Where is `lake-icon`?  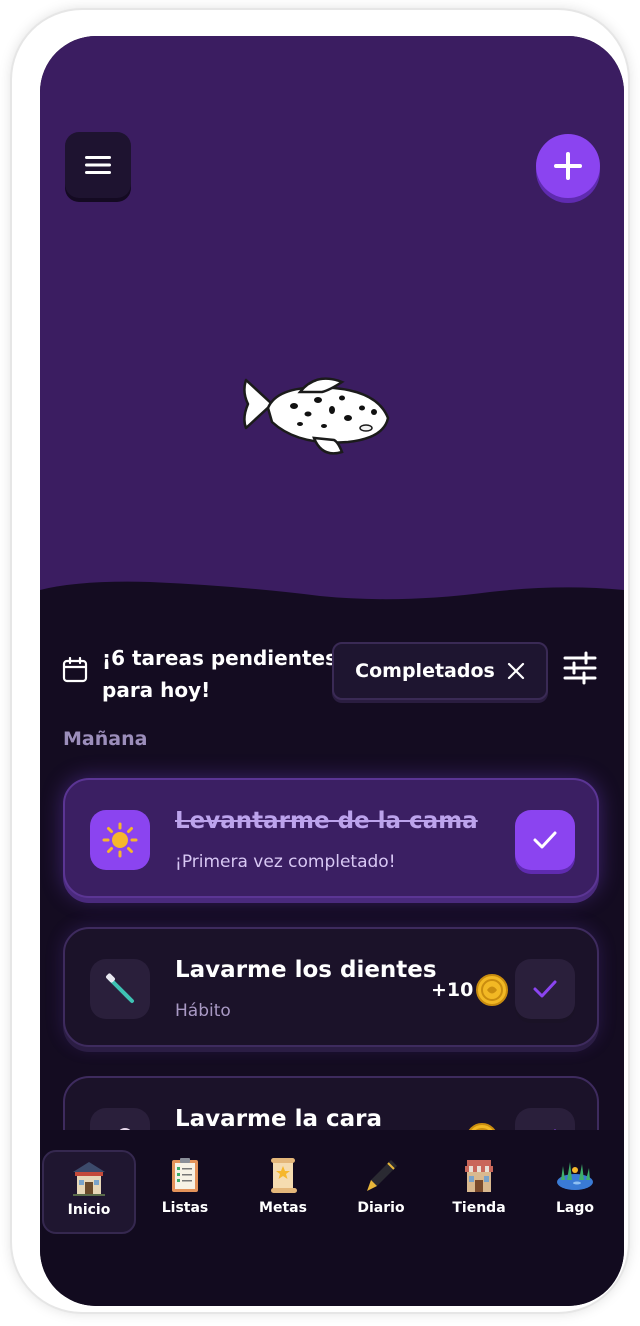
lake-icon is located at coordinates (575, 1176).